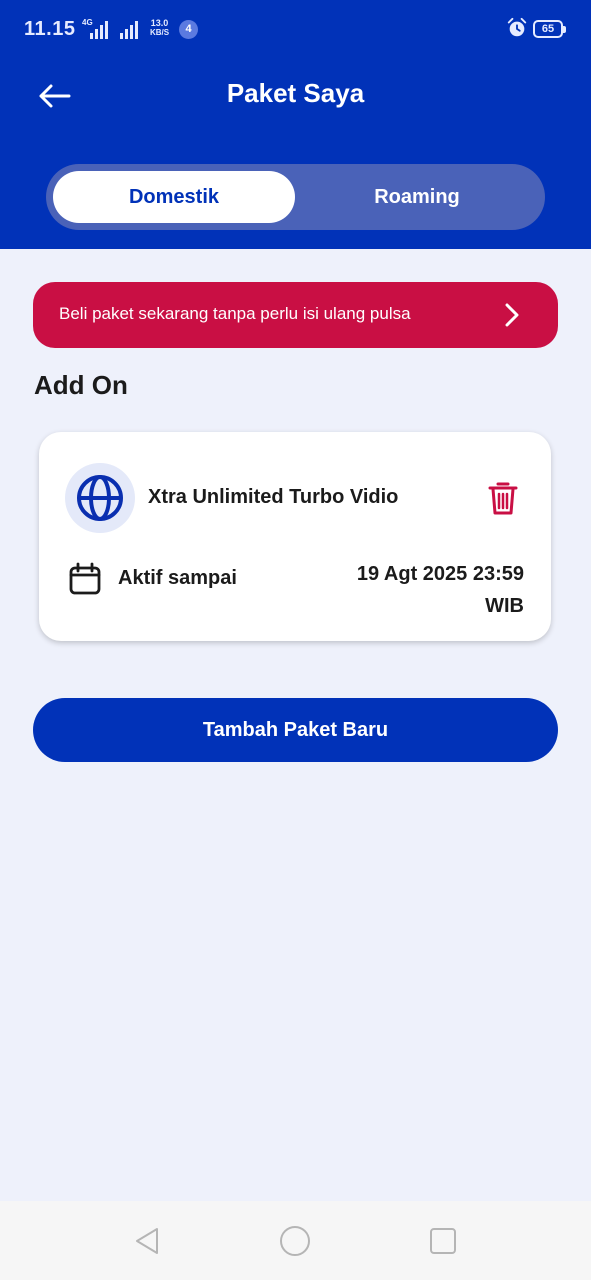 The width and height of the screenshot is (591, 1280). I want to click on signal-icon, so click(99, 29).